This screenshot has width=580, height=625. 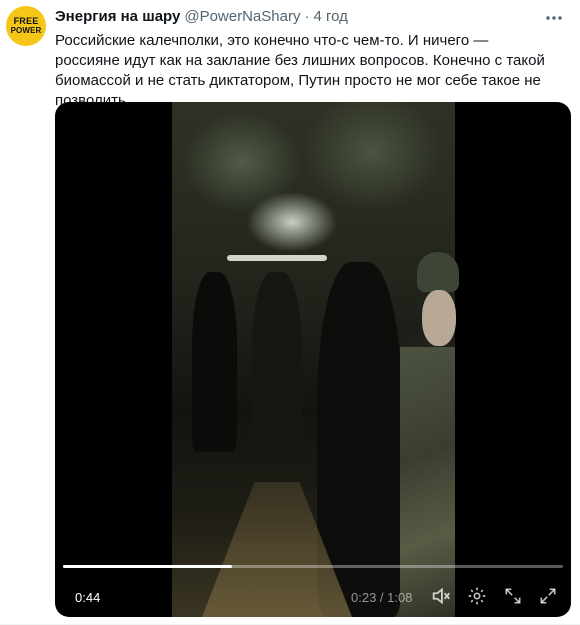 What do you see at coordinates (26, 30) in the screenshot?
I see `avatar-text-bottom: POWER` at bounding box center [26, 30].